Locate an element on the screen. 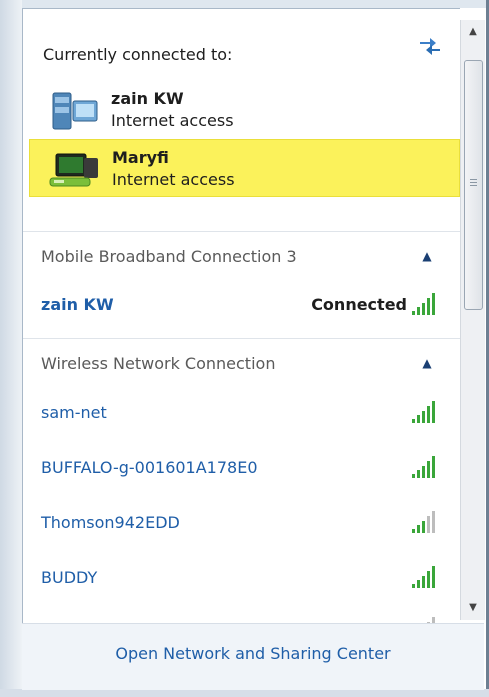 This screenshot has width=489, height=697. network-status: Connected is located at coordinates (359, 304).